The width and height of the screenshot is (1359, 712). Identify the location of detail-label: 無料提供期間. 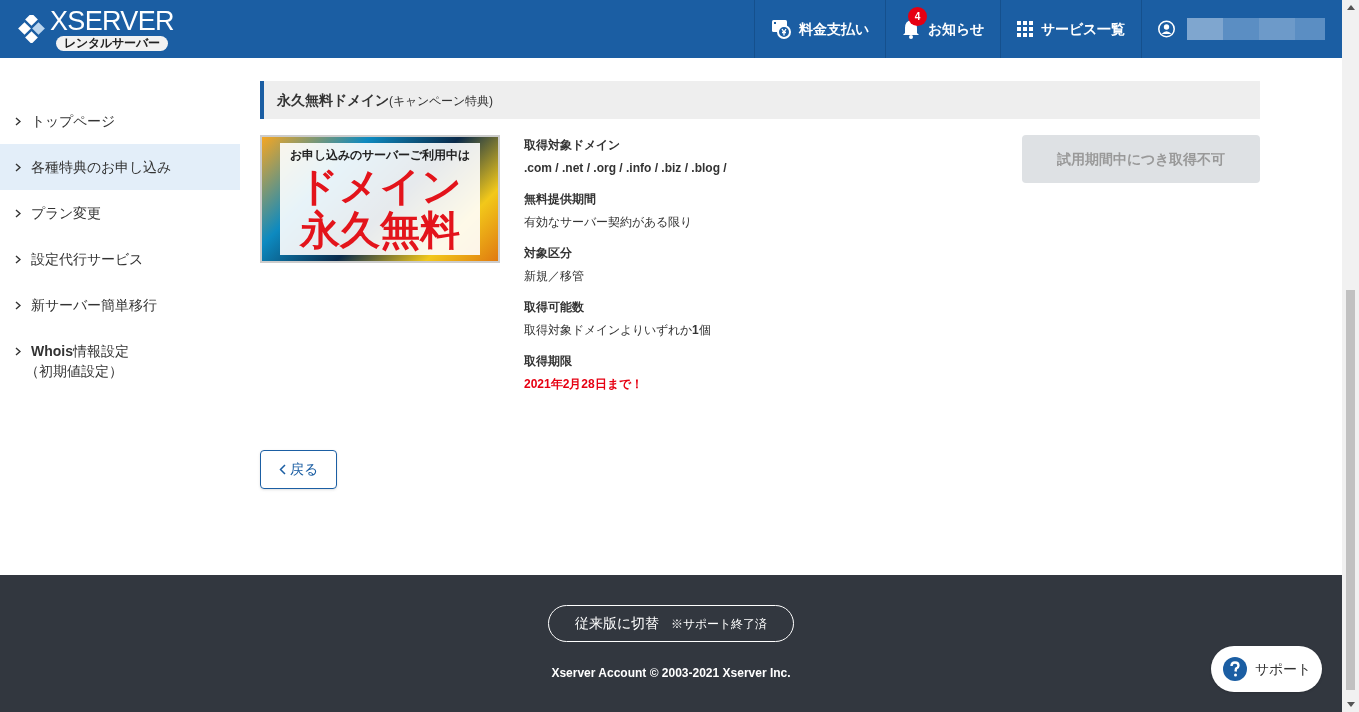
(560, 199).